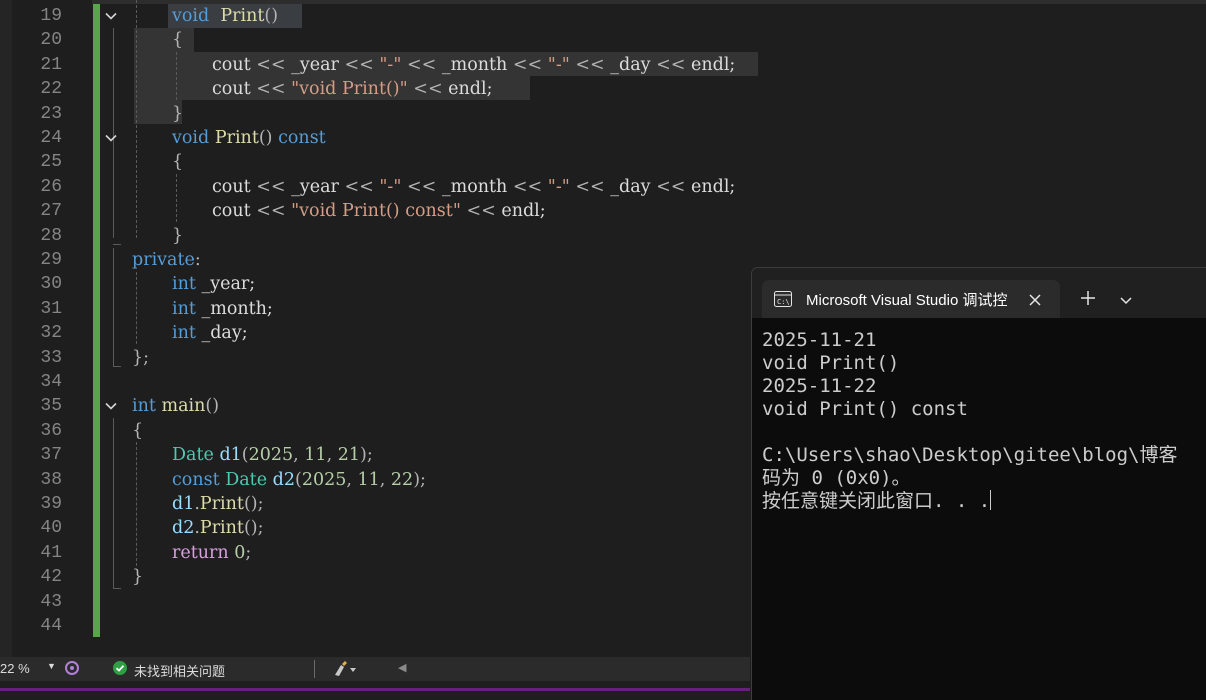  I want to click on terminal-tab-bar: C:\ Microsoft Visual Studio 调试控, so click(979, 293).